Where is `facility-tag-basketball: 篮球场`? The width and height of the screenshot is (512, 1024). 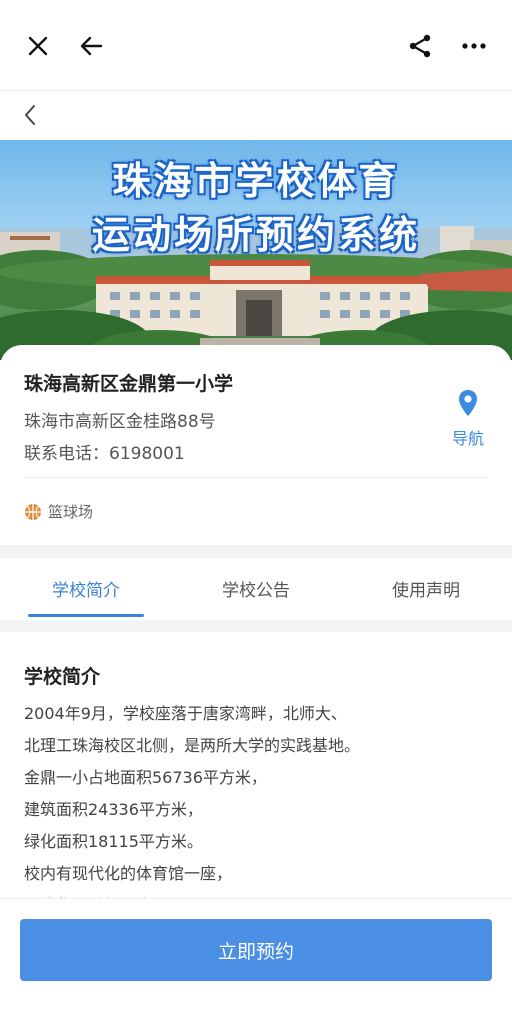 facility-tag-basketball: 篮球场 is located at coordinates (58, 511).